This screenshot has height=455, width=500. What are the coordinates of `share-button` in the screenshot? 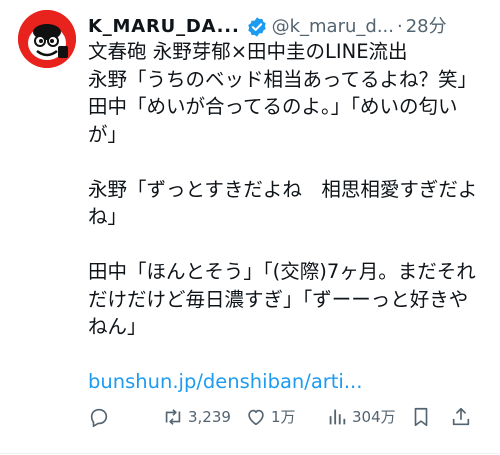 It's located at (461, 417).